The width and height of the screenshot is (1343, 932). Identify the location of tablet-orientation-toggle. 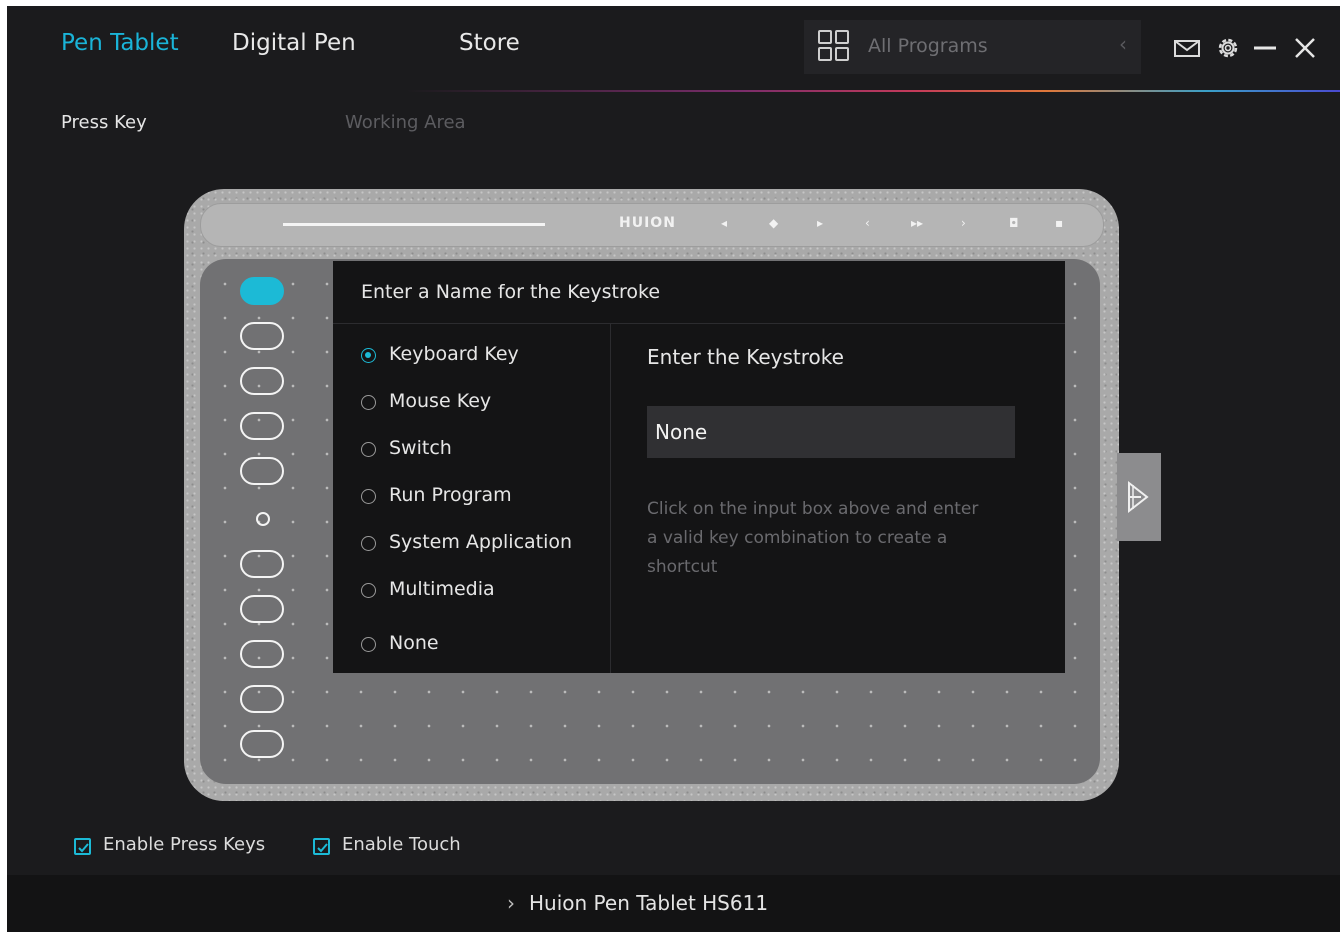
(1139, 497).